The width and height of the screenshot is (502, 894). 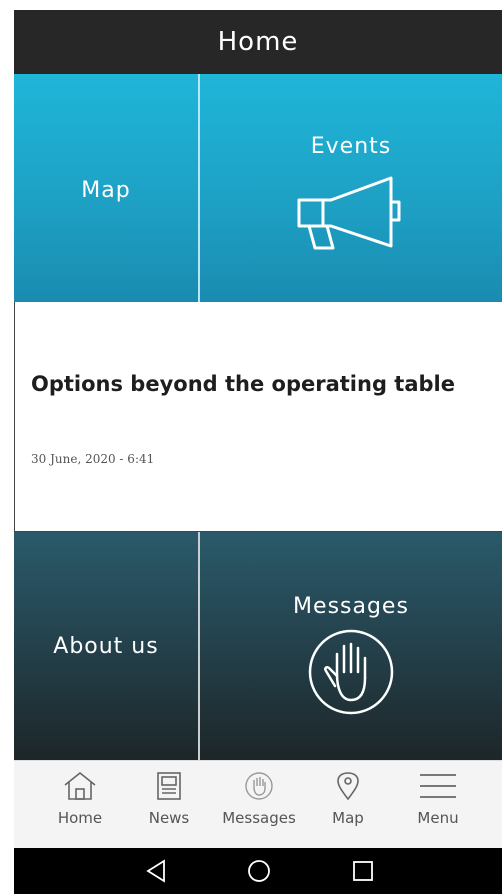 I want to click on home-icon, so click(x=80, y=785).